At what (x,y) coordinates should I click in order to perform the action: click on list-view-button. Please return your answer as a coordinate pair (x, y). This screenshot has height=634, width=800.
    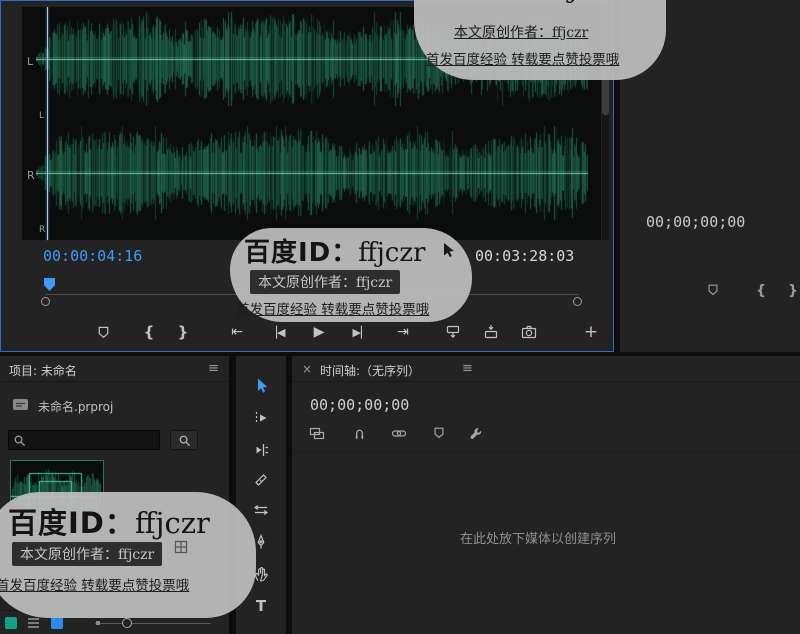
    Looking at the image, I should click on (33, 624).